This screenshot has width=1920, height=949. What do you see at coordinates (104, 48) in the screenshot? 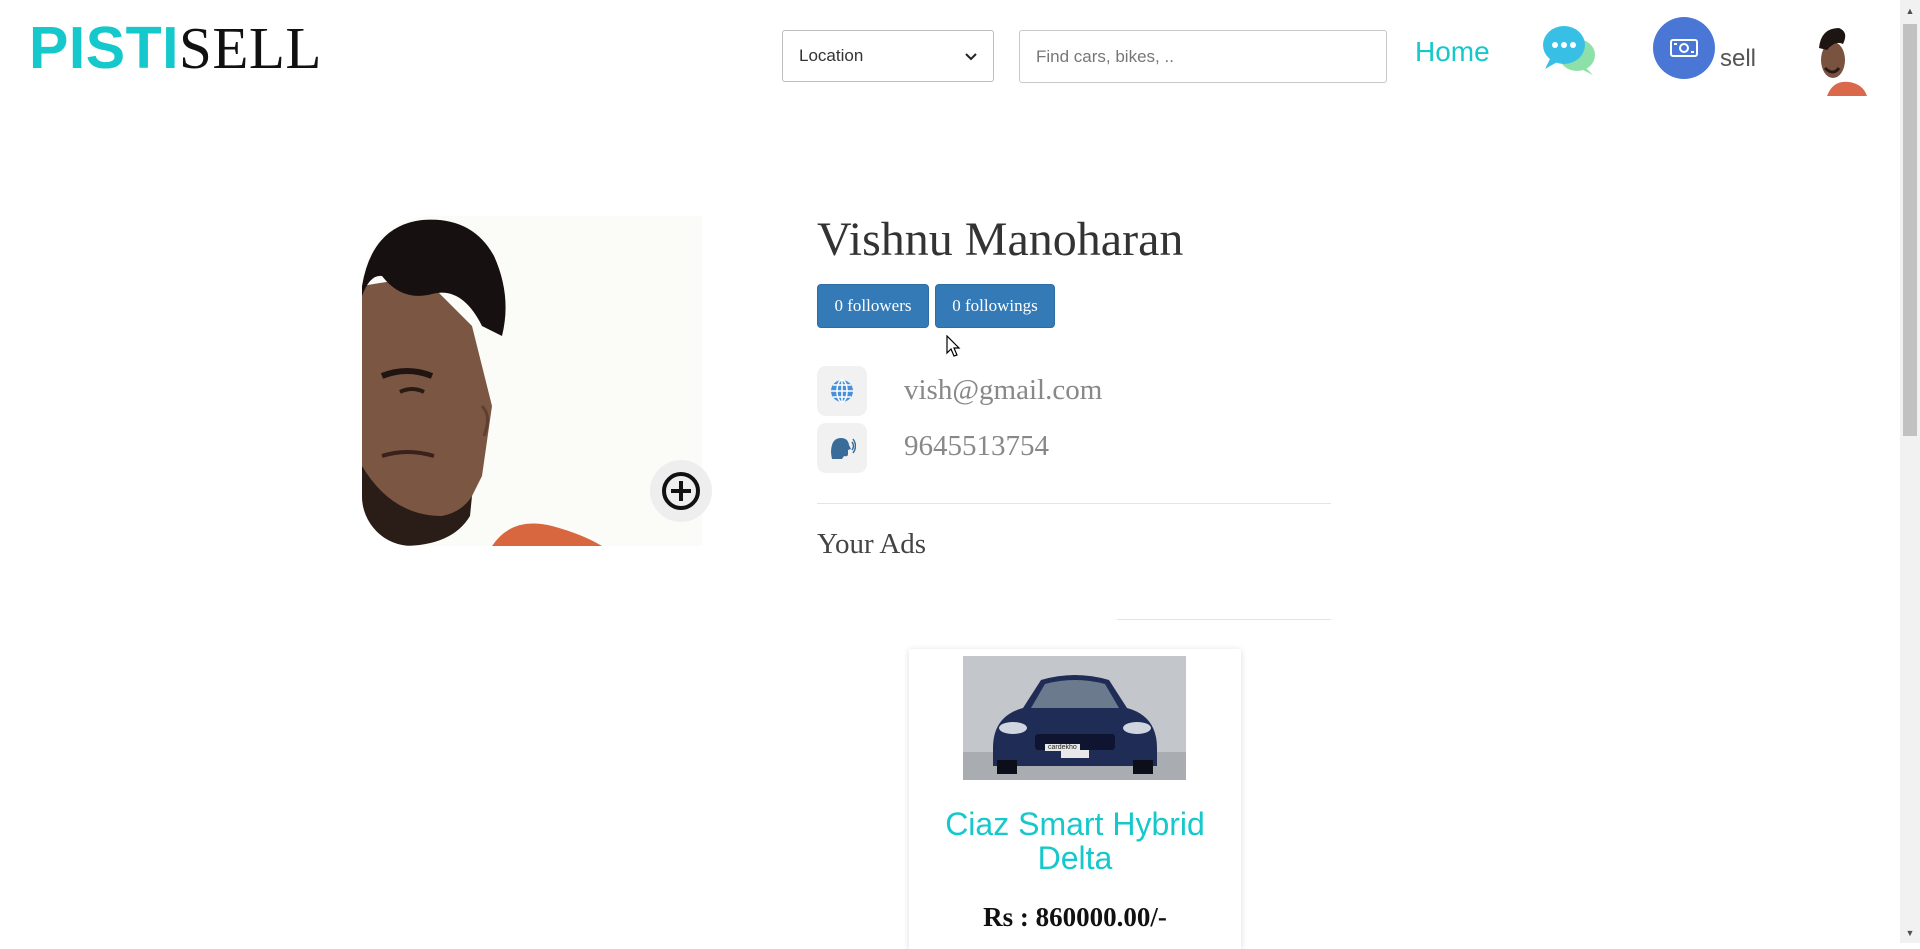
I see `logo-part-brand: PISTI` at bounding box center [104, 48].